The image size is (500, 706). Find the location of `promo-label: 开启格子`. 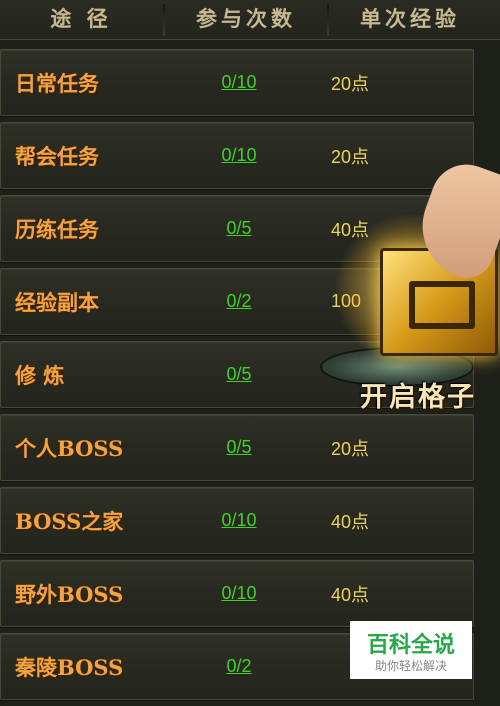

promo-label: 开启格子 is located at coordinates (418, 397).